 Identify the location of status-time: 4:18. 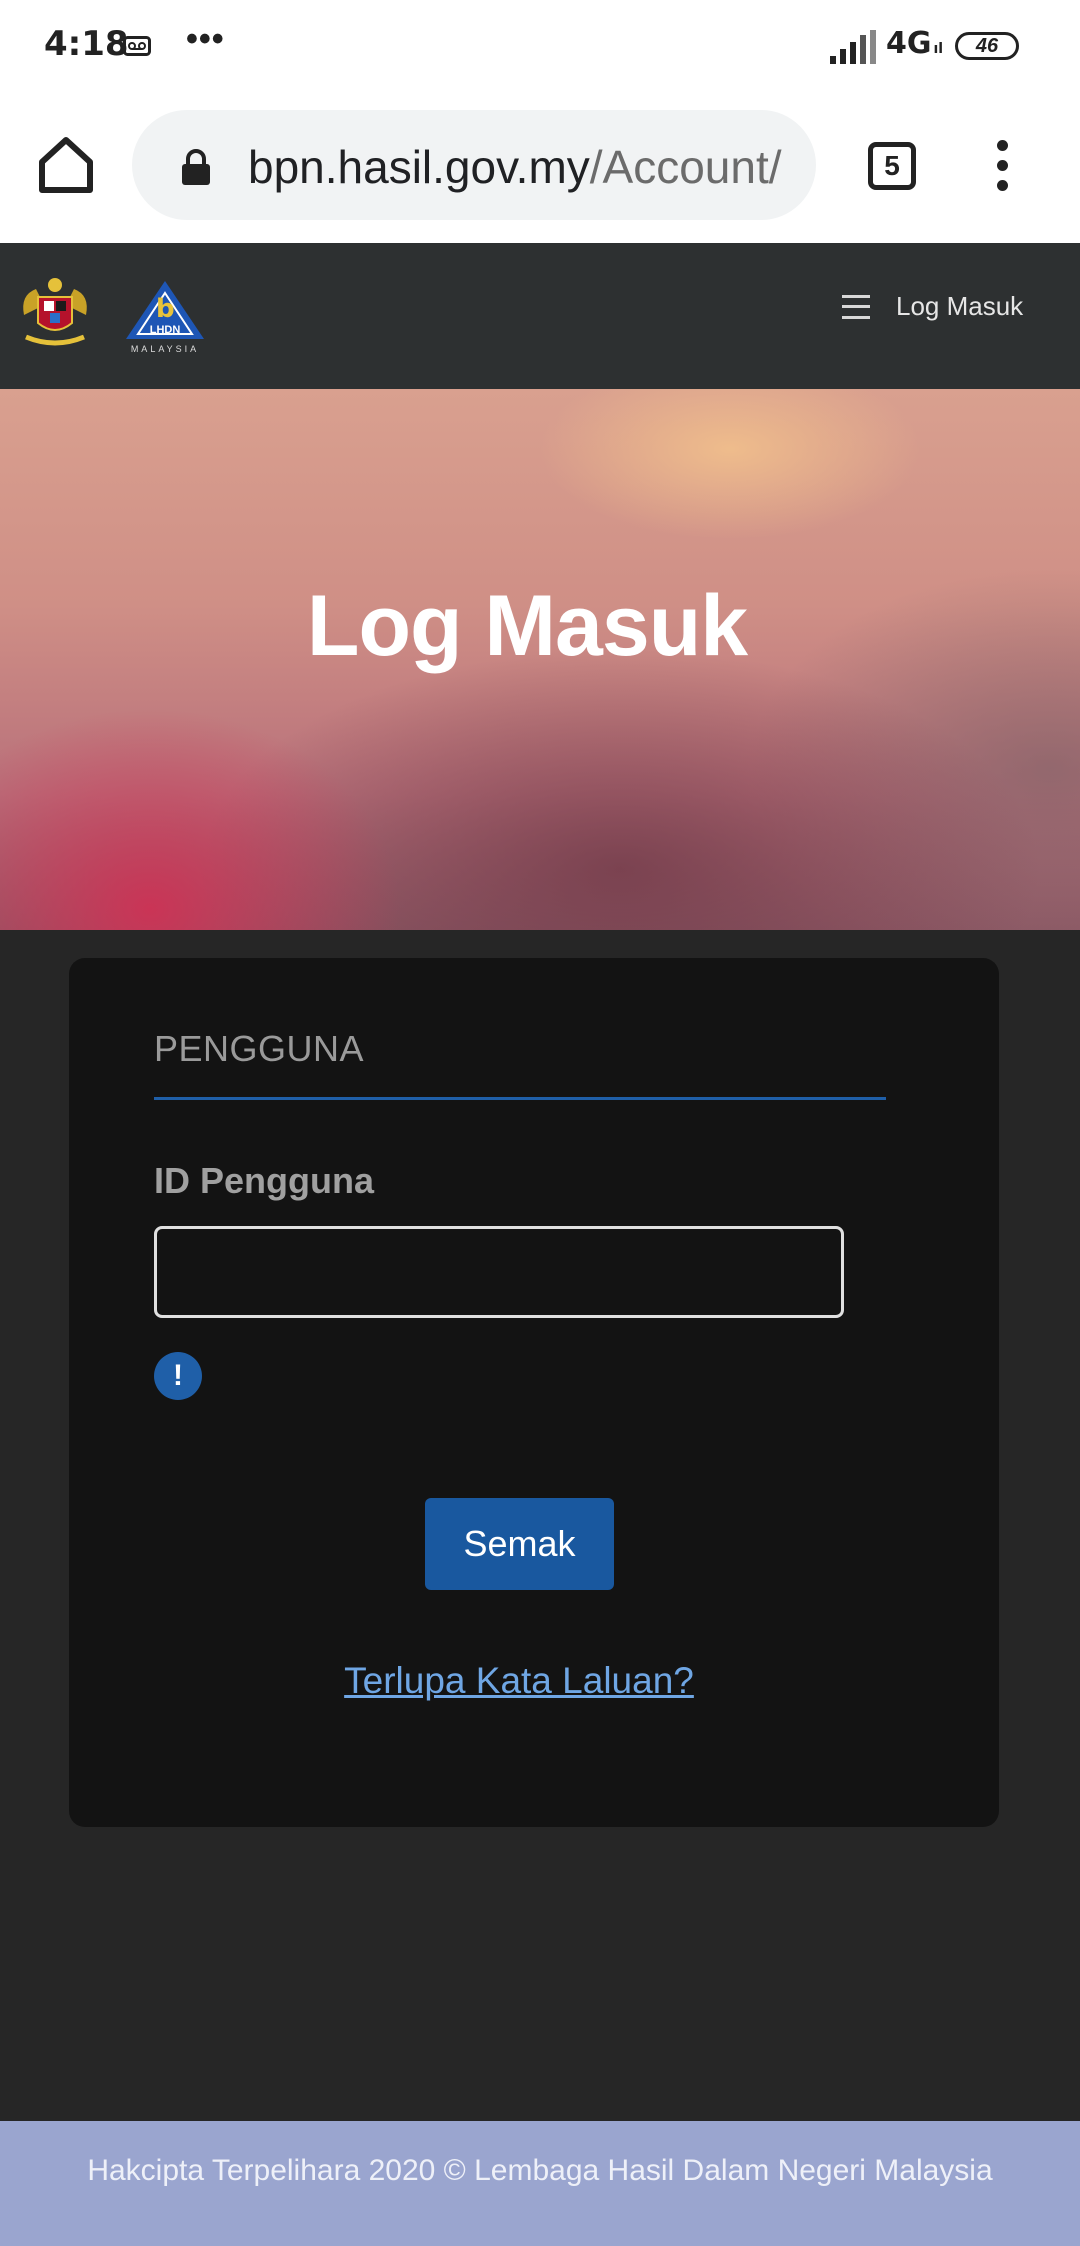
(86, 44).